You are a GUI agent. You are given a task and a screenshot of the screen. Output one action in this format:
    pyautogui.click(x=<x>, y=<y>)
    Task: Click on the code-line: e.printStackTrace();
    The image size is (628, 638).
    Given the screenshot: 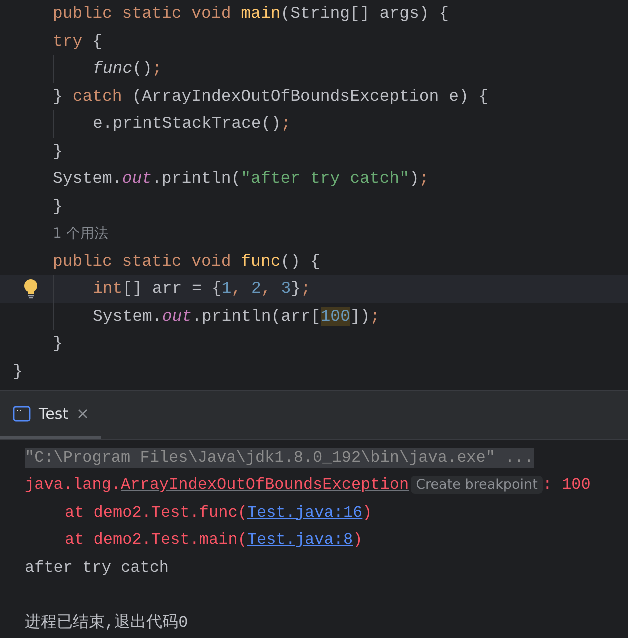 What is the action you would take?
    pyautogui.click(x=192, y=124)
    